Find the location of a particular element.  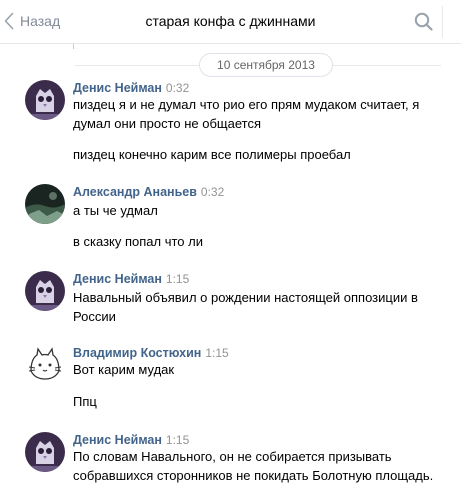

date-separator: 10 сентября 2013 is located at coordinates (230, 65).